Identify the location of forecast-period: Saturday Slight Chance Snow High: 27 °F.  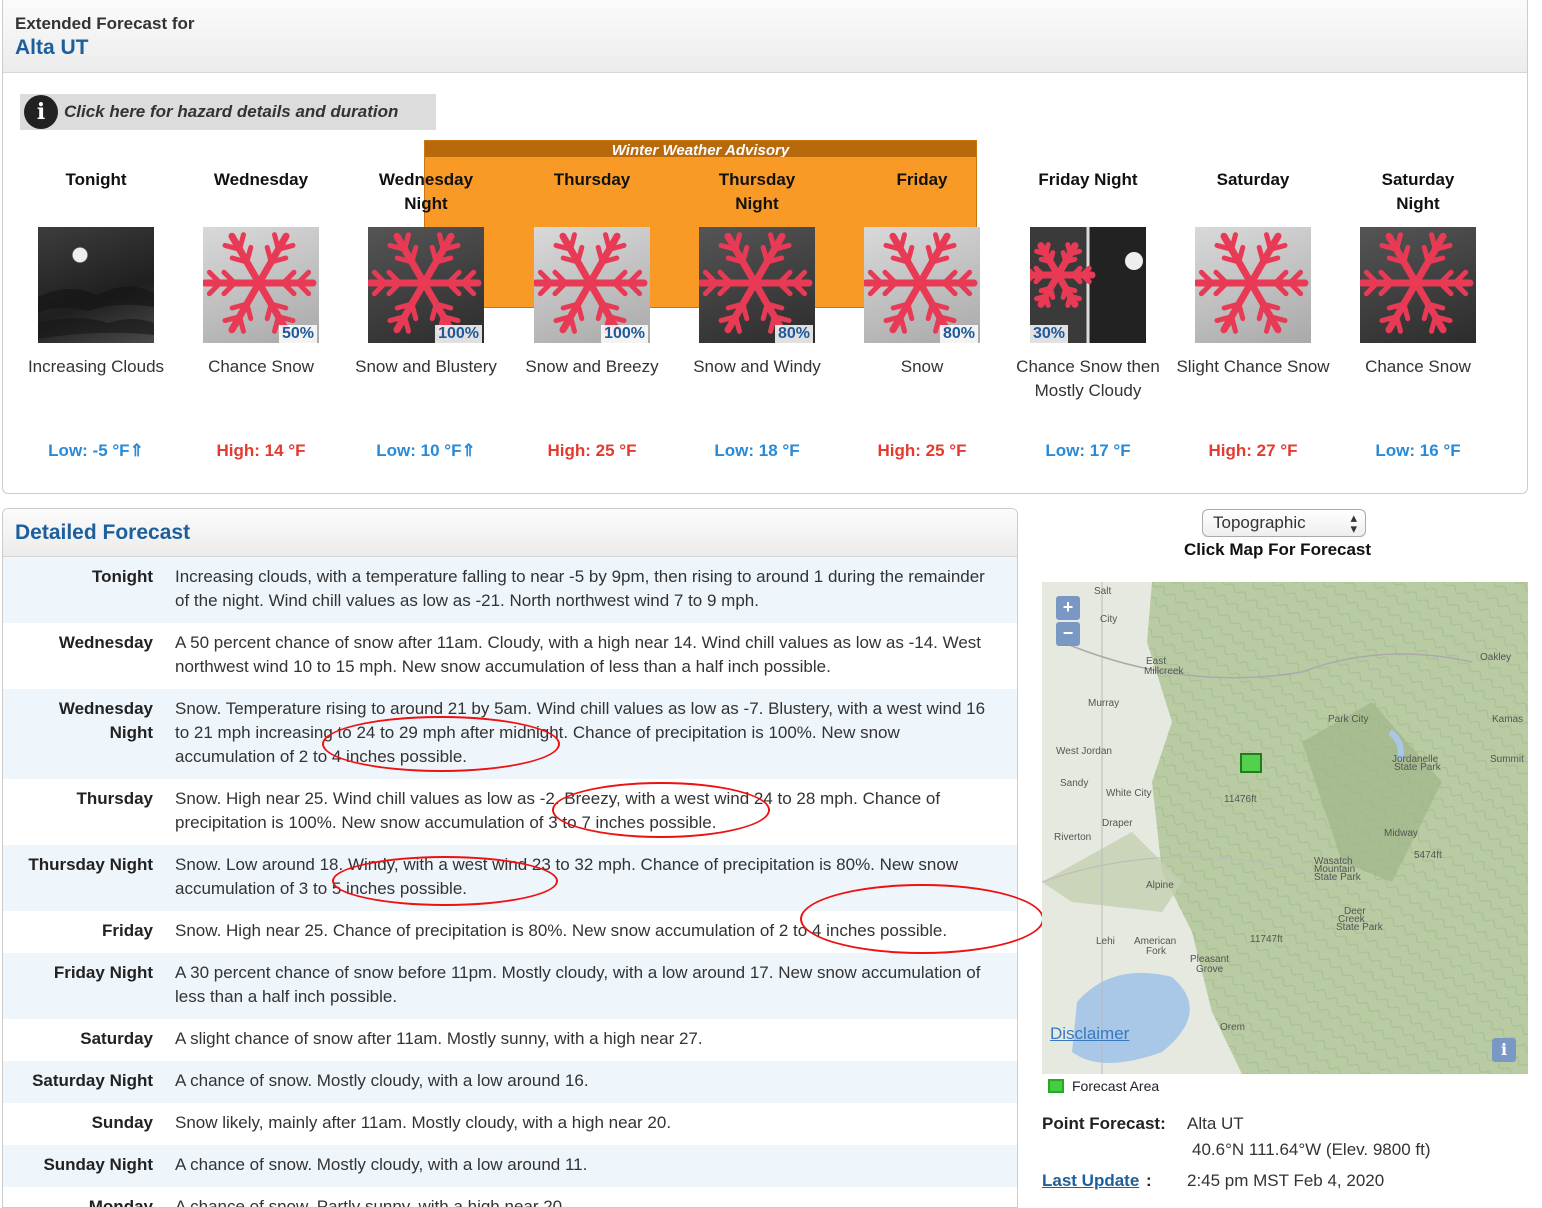
(1253, 314).